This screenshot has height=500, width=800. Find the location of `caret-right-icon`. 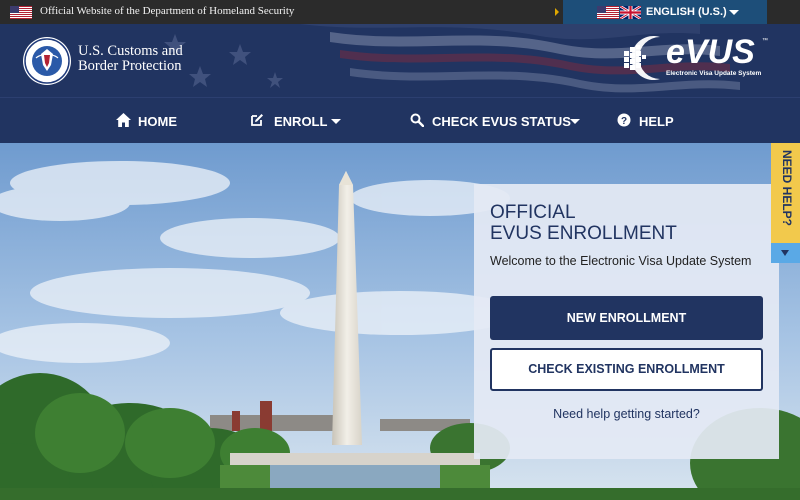

caret-right-icon is located at coordinates (557, 12).